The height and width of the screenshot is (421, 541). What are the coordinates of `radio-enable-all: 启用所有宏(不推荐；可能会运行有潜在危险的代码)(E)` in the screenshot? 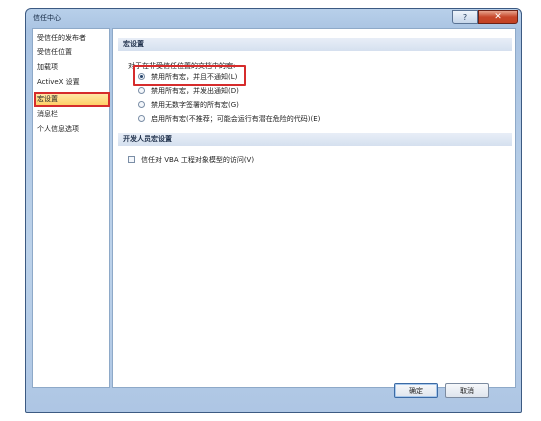 It's located at (229, 118).